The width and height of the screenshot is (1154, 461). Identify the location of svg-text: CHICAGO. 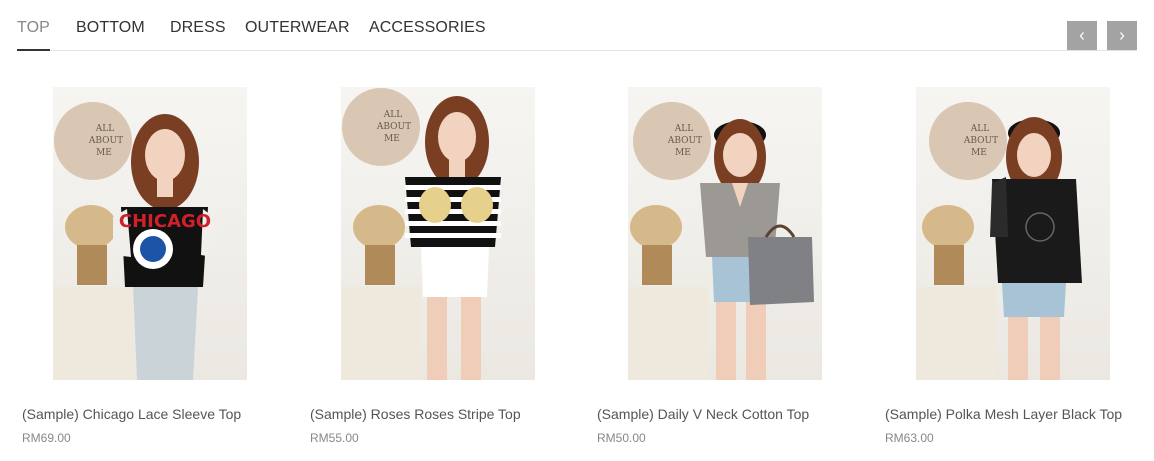
(165, 221).